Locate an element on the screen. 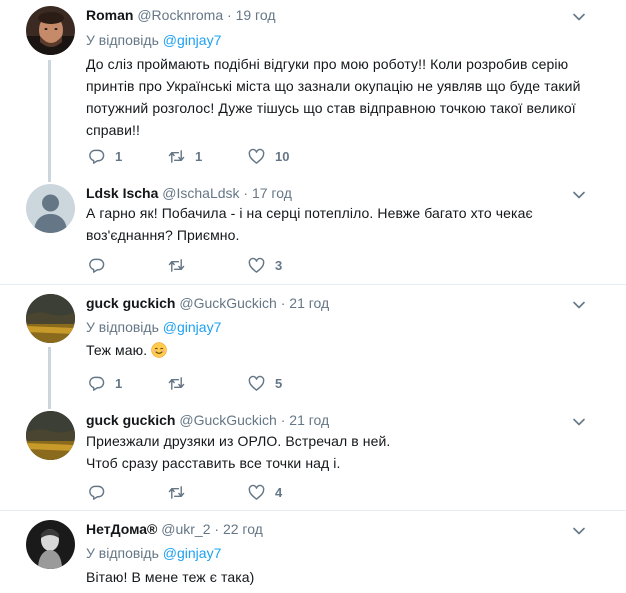 The width and height of the screenshot is (626, 593). tweet-header: Roman @Rocknroma · 19 год is located at coordinates (181, 15).